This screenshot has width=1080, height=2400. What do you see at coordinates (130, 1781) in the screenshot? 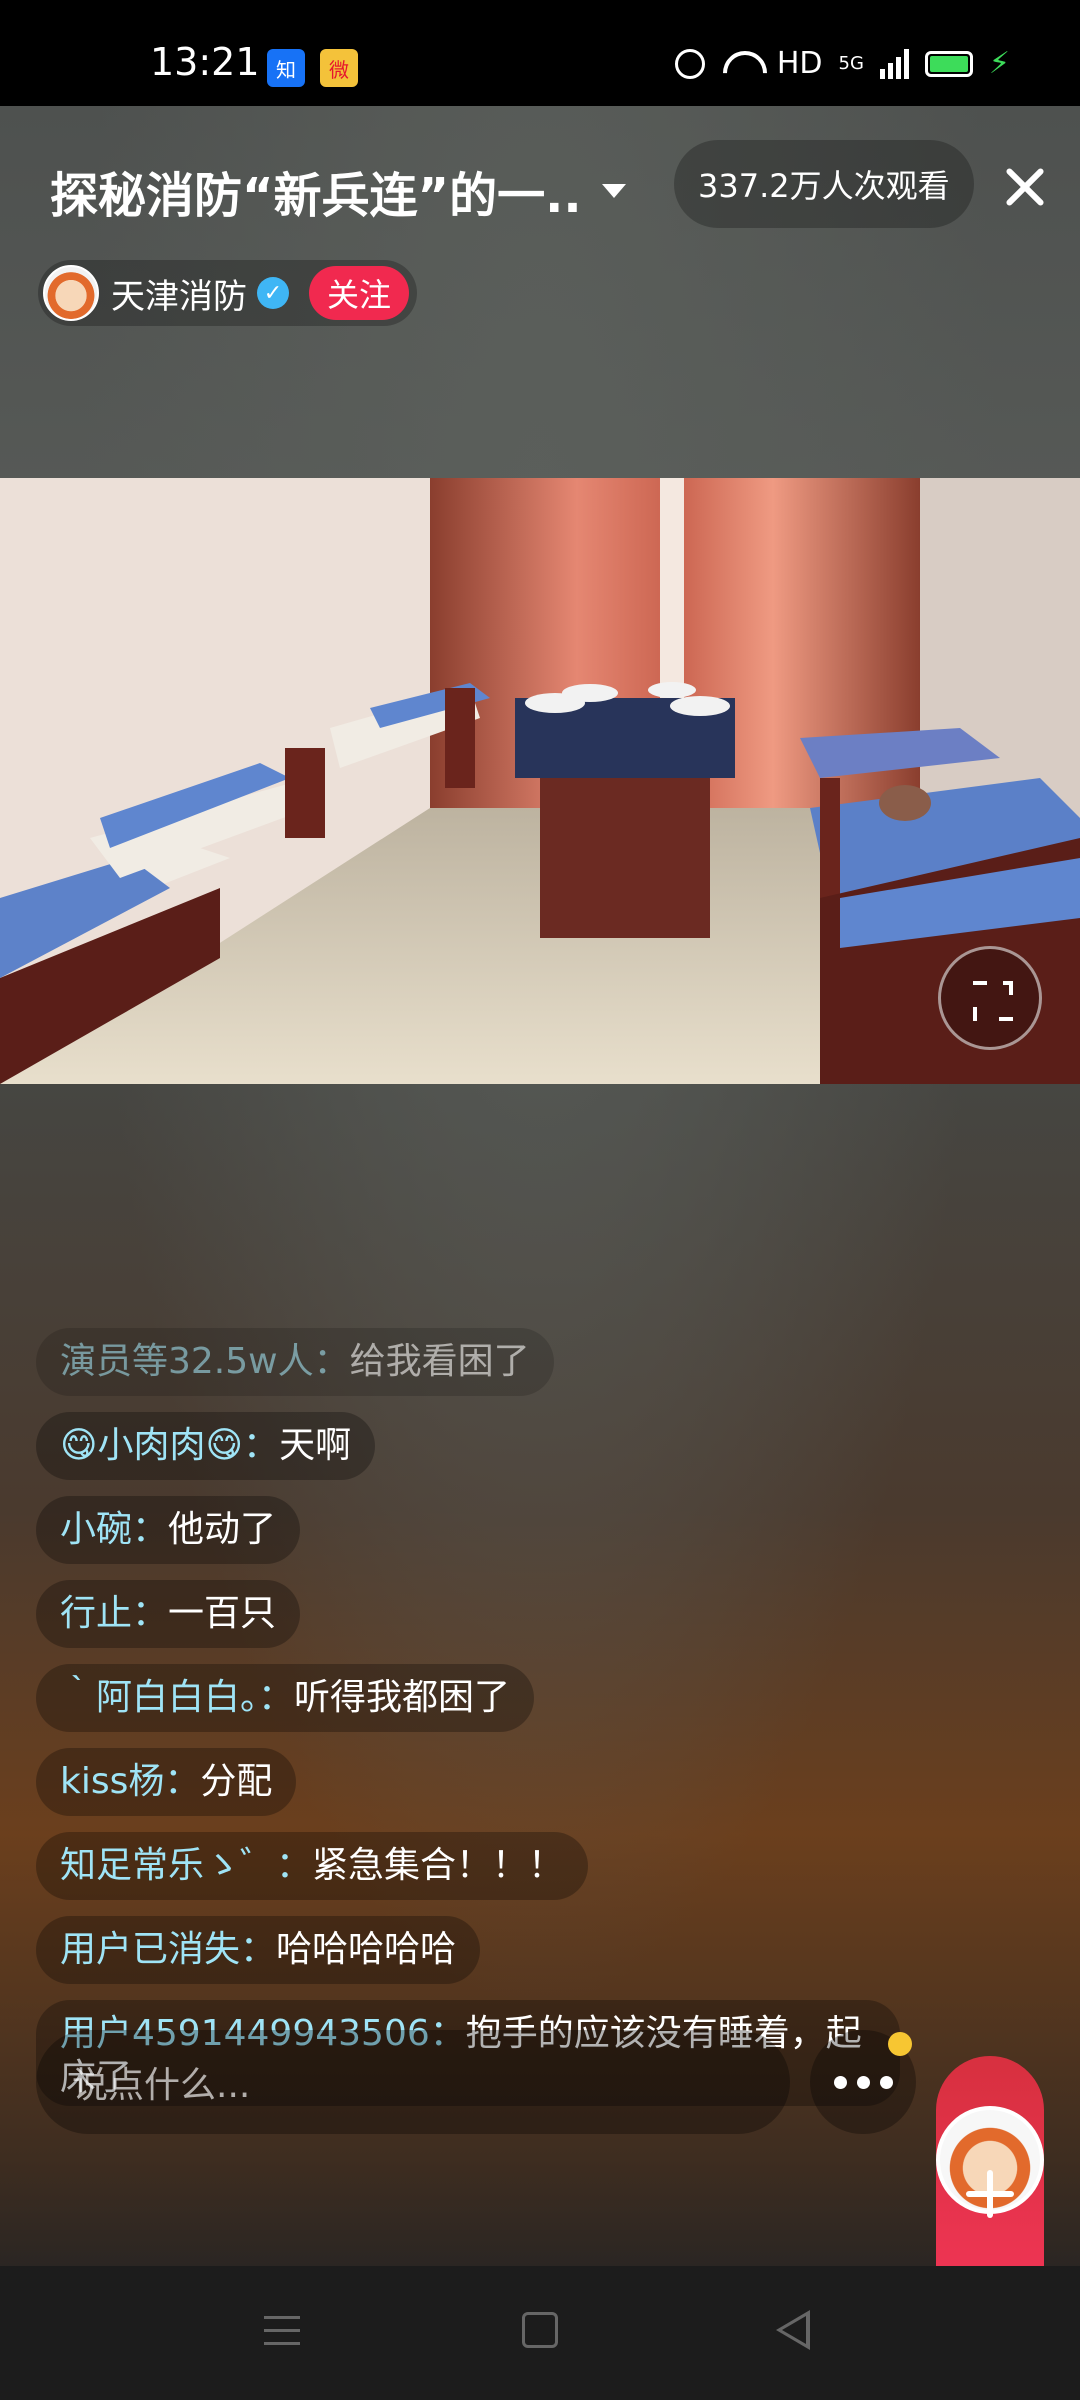
I see `comment-user: kiss杨：` at bounding box center [130, 1781].